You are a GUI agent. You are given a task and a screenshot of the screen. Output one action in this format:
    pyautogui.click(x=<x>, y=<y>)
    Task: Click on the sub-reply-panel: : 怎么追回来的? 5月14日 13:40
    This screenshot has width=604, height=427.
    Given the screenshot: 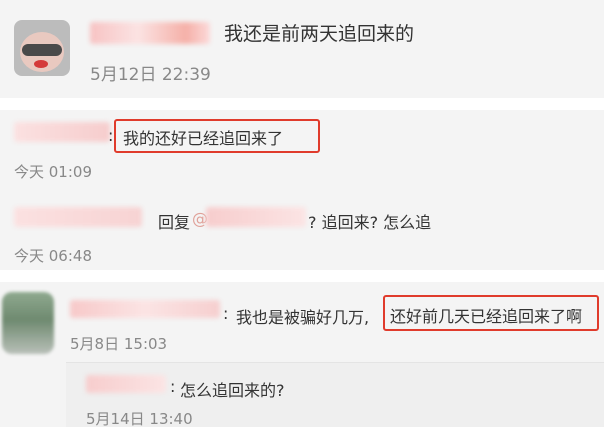 What is the action you would take?
    pyautogui.click(x=335, y=394)
    